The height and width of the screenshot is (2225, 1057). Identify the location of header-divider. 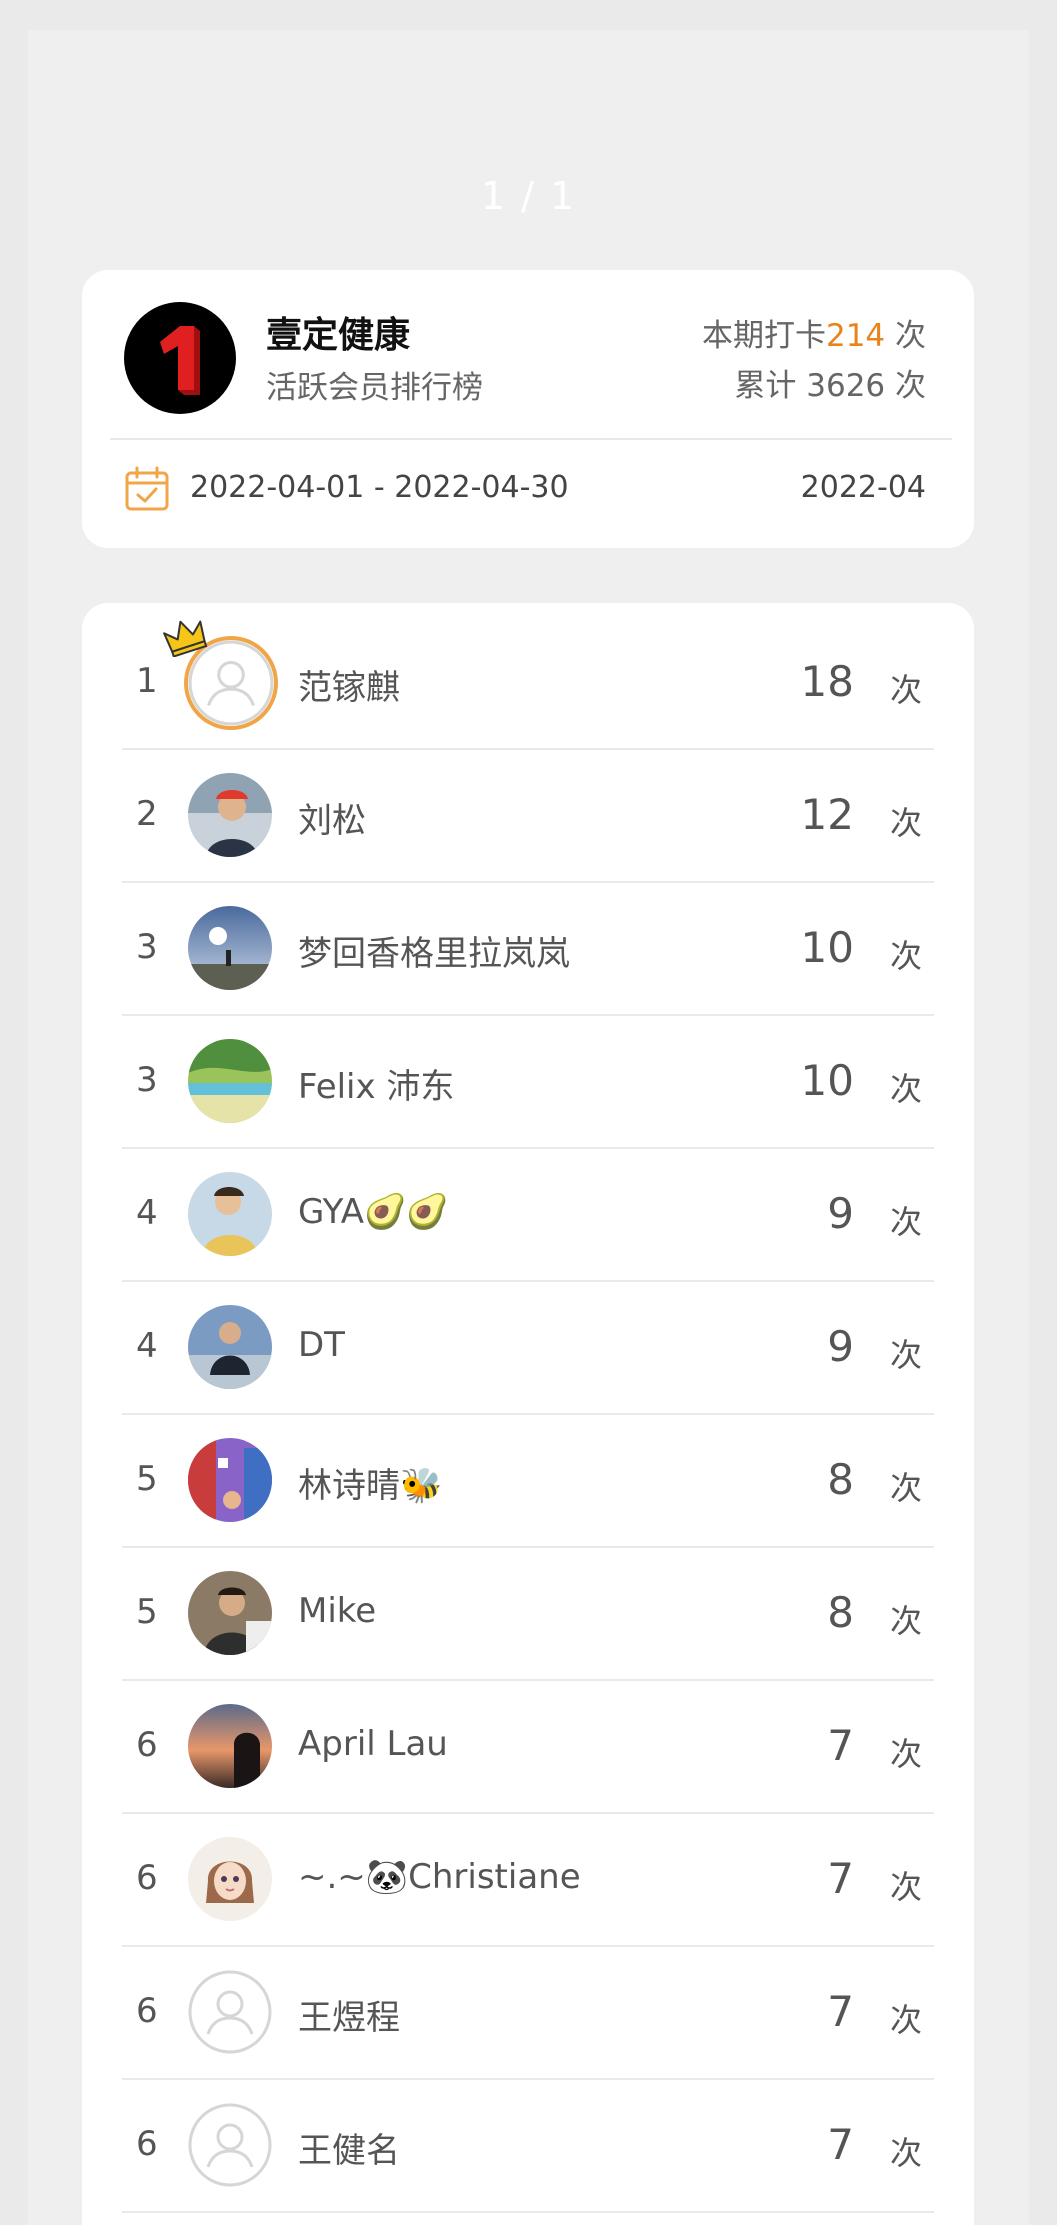
(531, 439).